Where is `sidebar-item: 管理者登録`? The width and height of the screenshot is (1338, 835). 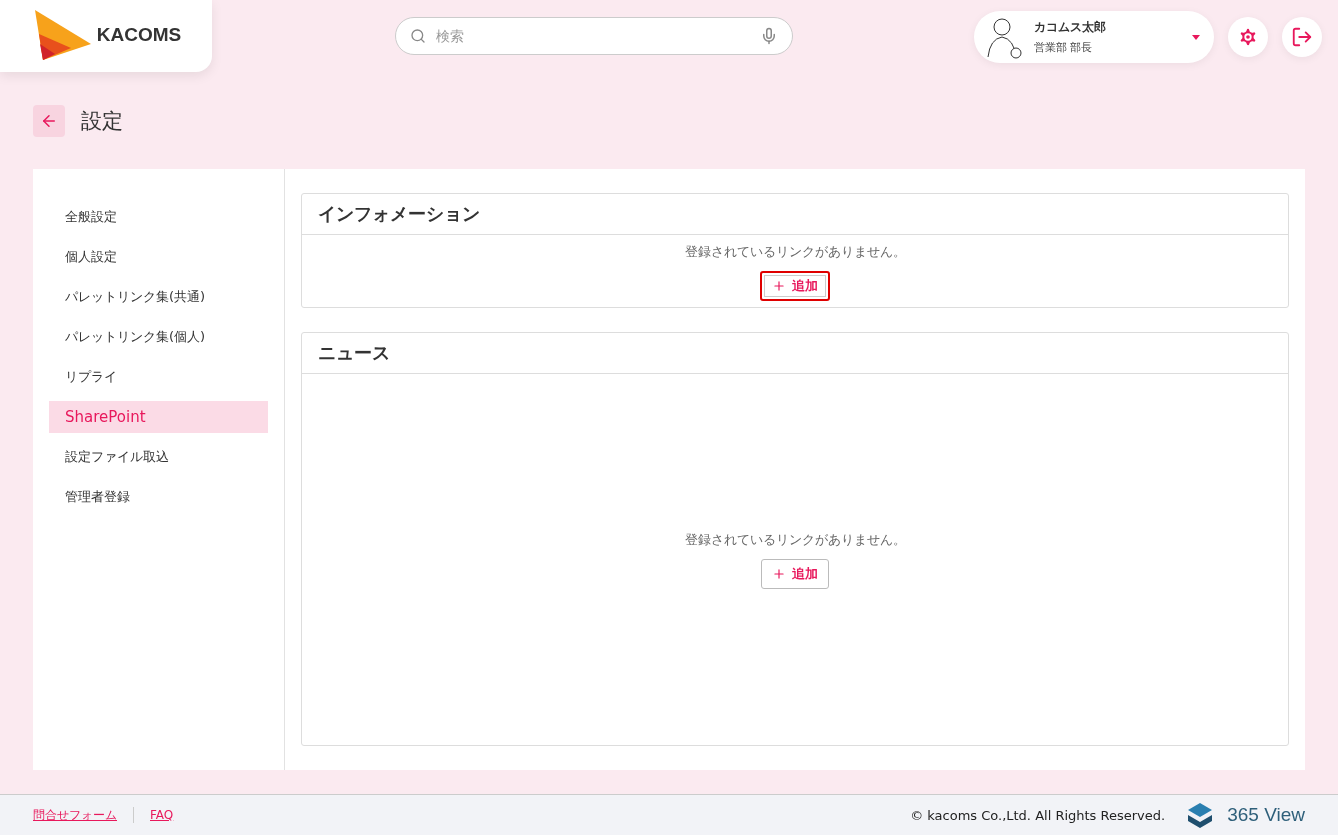
sidebar-item: 管理者登録 is located at coordinates (158, 497).